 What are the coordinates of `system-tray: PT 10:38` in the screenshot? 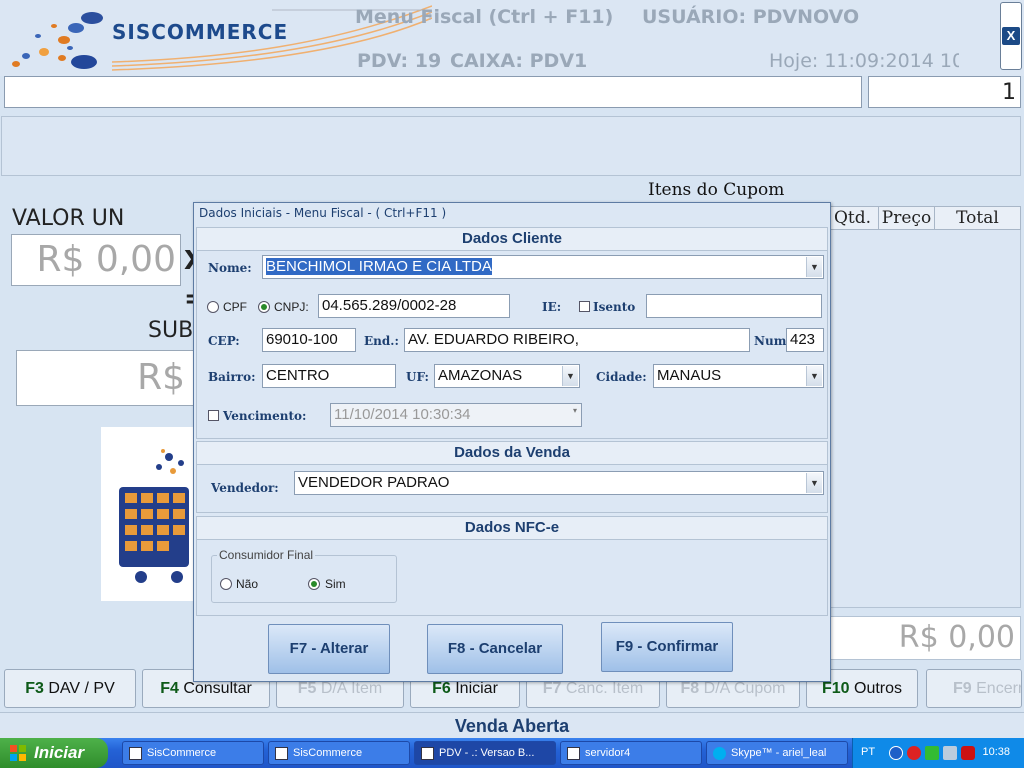 It's located at (938, 753).